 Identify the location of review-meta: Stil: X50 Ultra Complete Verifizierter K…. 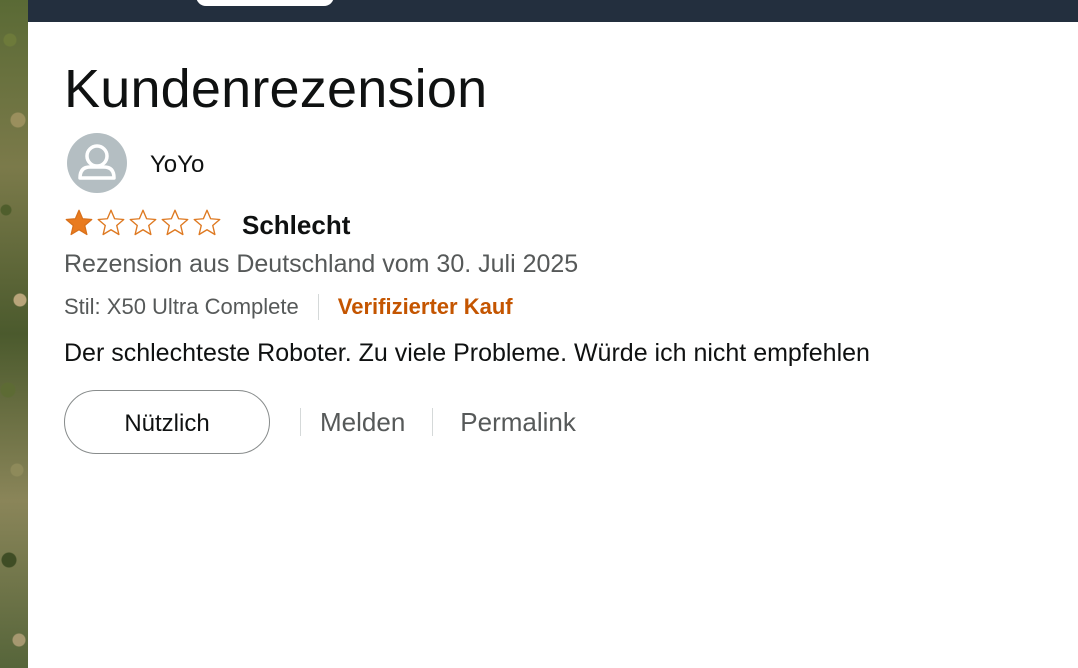
(288, 307).